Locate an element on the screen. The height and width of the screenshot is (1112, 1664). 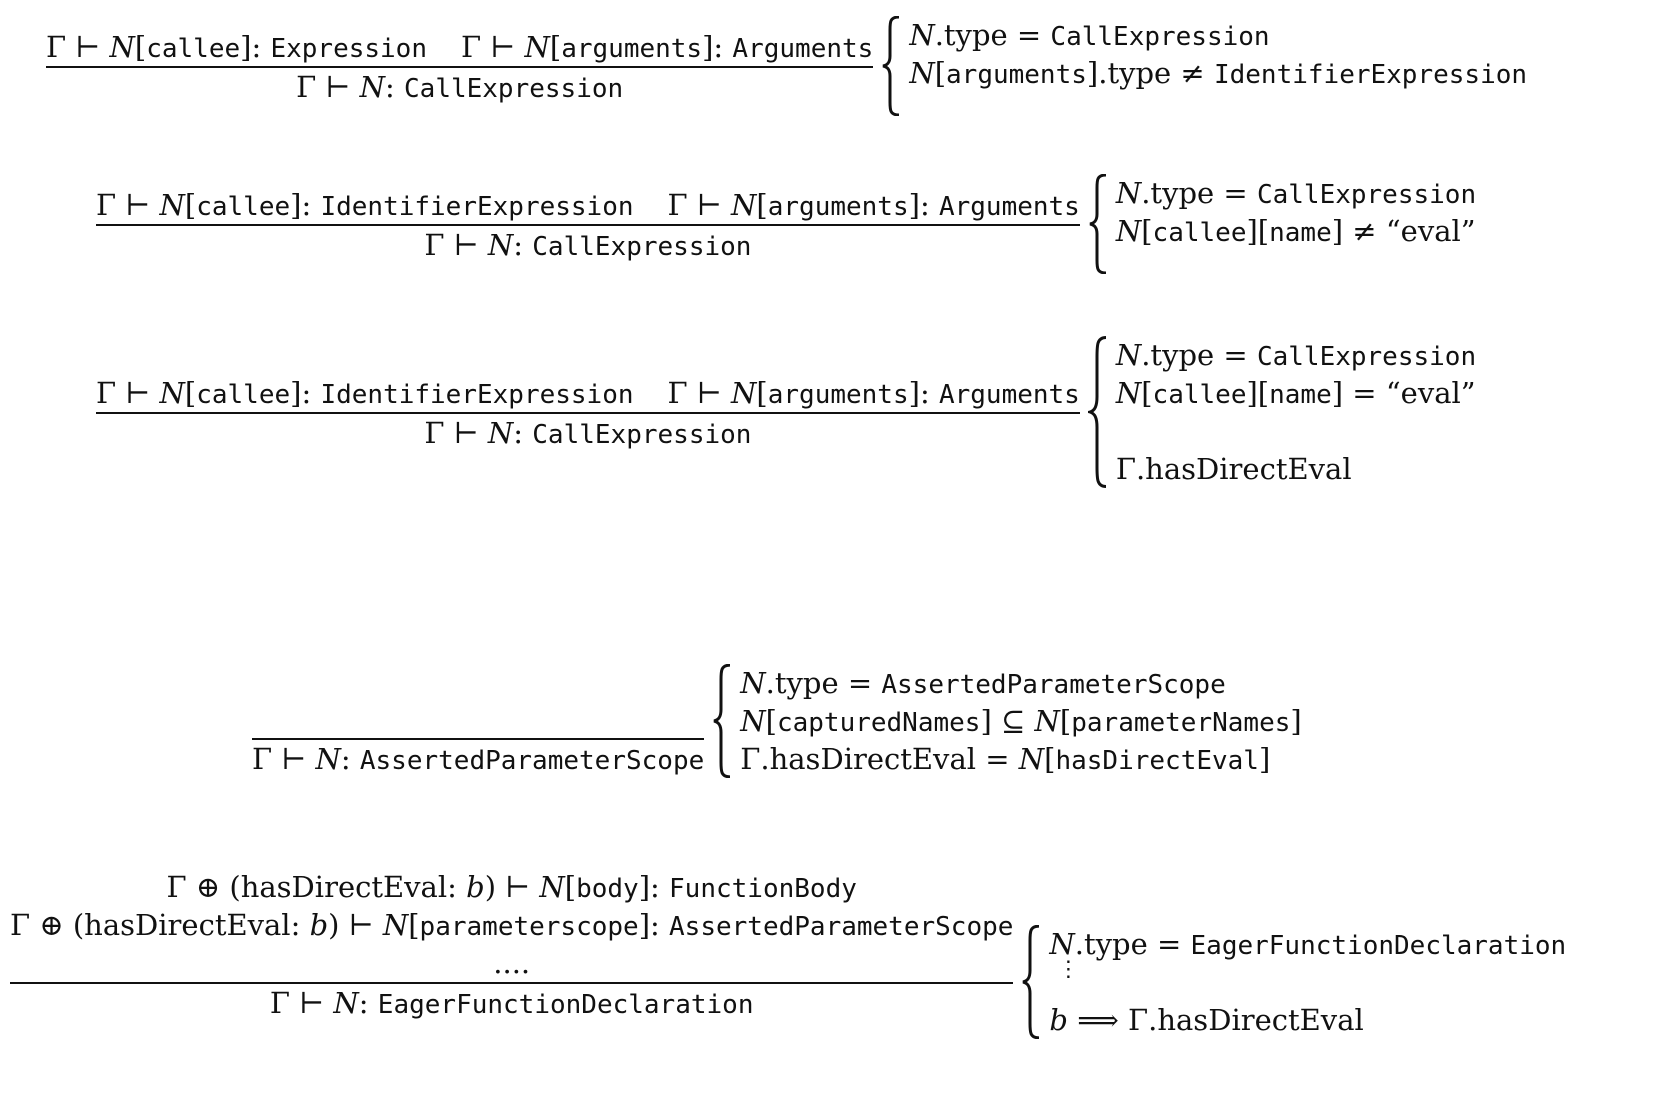
side-condition: Γ.hasDirectEval = N[hasDirectEval] is located at coordinates (1020, 759).